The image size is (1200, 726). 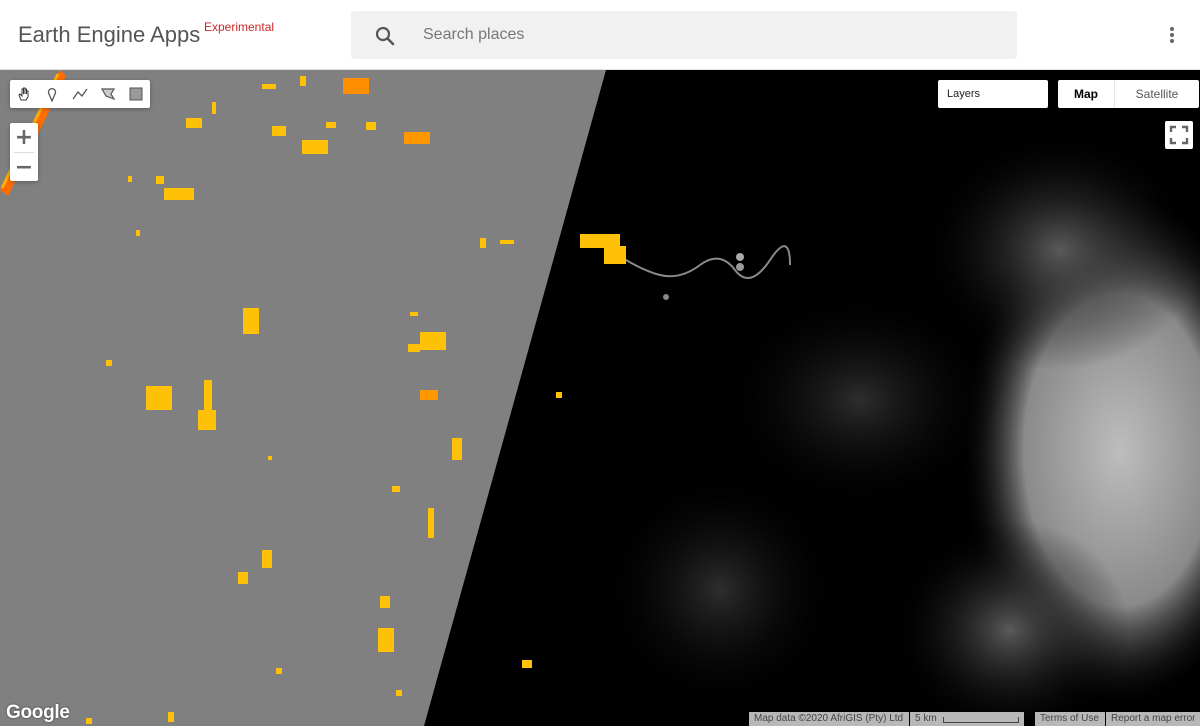 What do you see at coordinates (926, 718) in the screenshot?
I see `scale-label: 5 km` at bounding box center [926, 718].